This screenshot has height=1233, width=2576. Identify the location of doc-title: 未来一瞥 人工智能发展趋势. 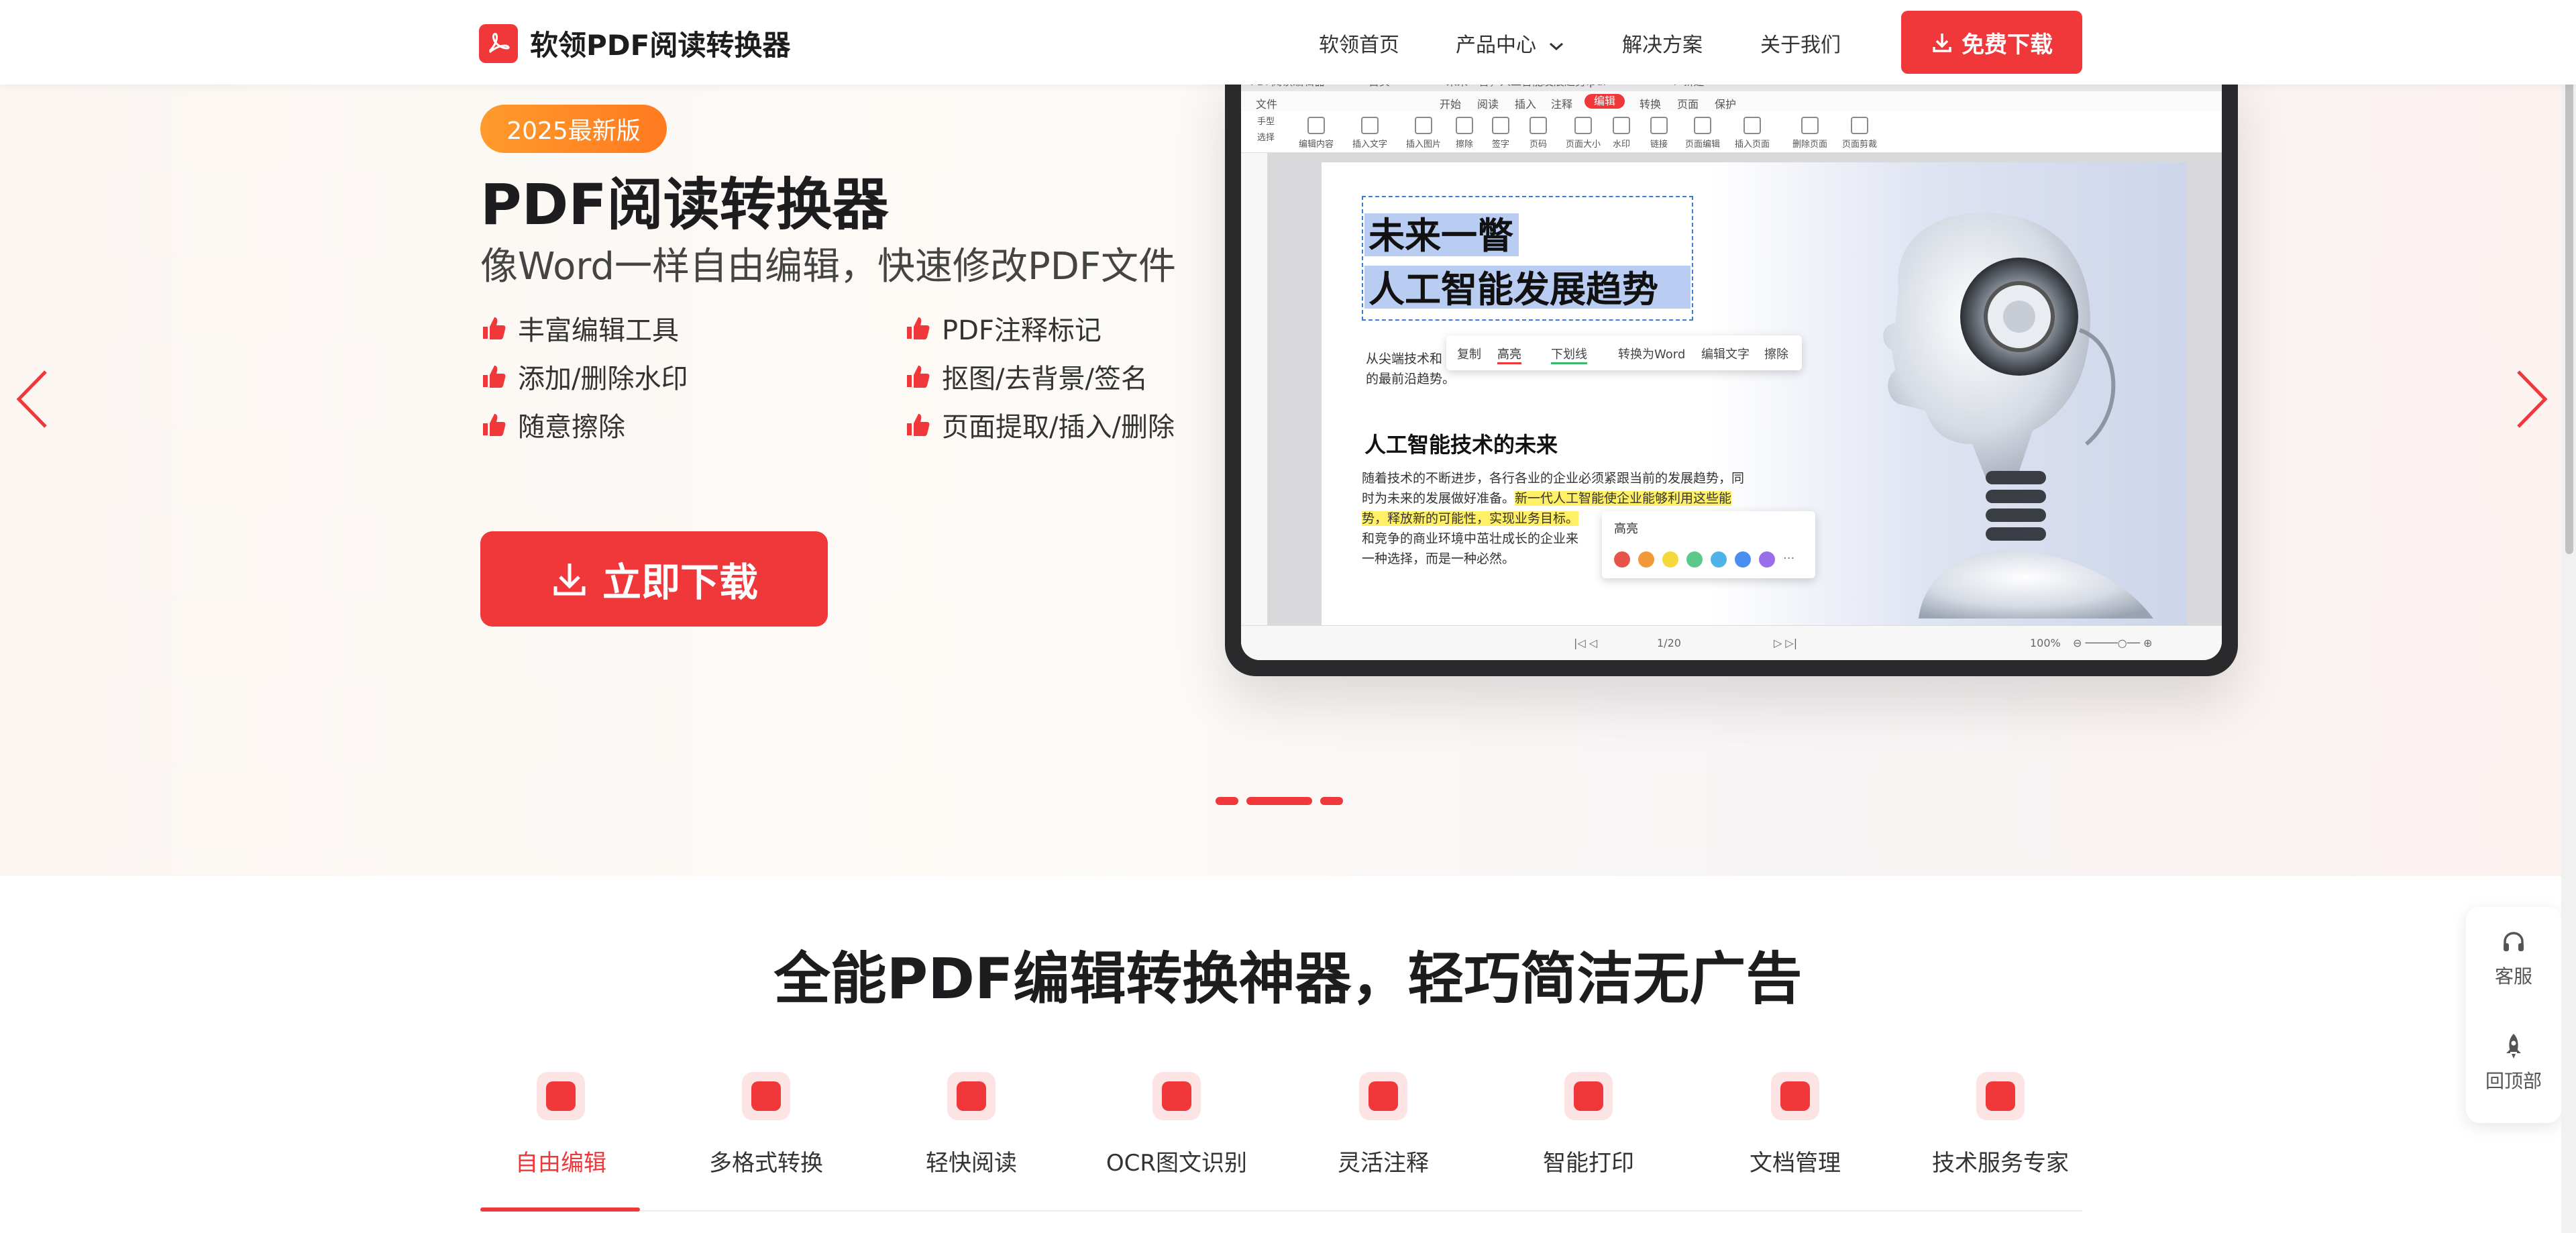
(1513, 263).